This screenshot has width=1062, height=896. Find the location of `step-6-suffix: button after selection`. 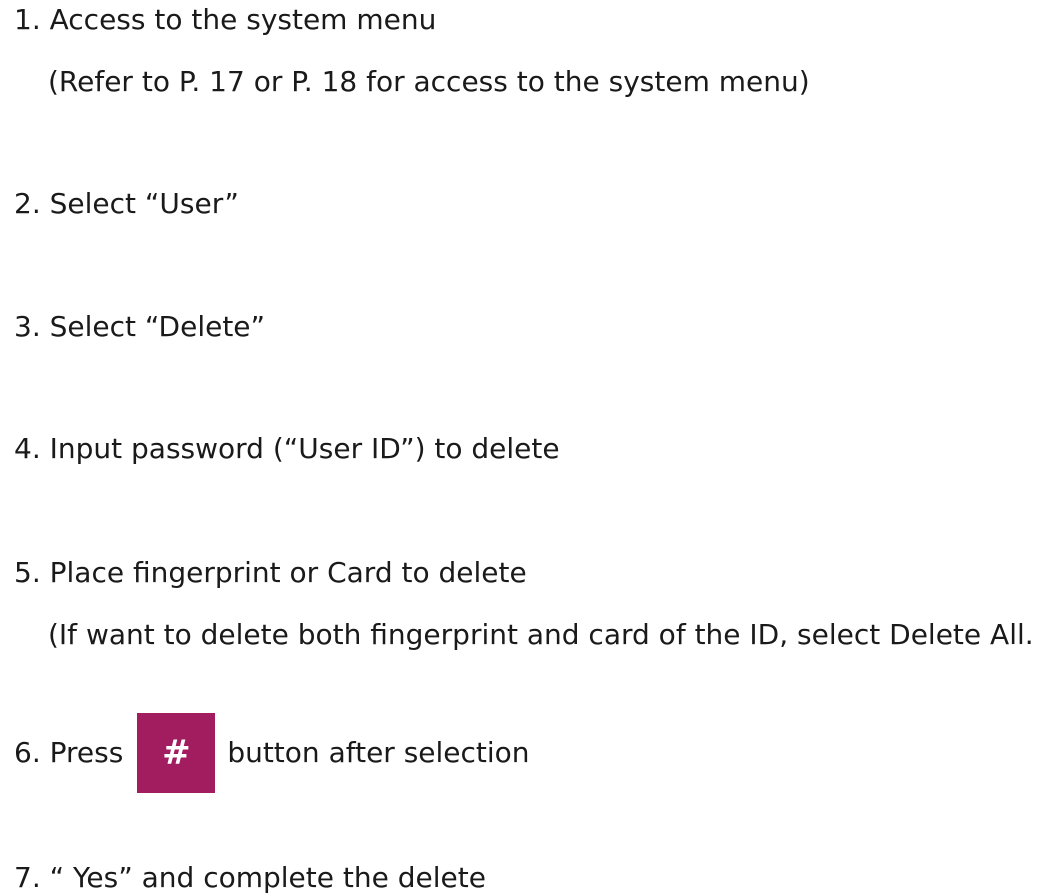

step-6-suffix: button after selection is located at coordinates (378, 752).